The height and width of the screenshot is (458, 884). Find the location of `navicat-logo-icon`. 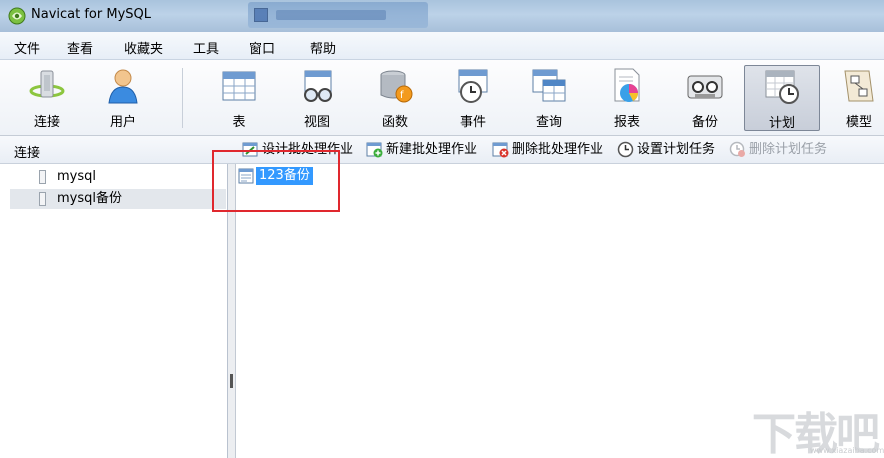

navicat-logo-icon is located at coordinates (17, 16).